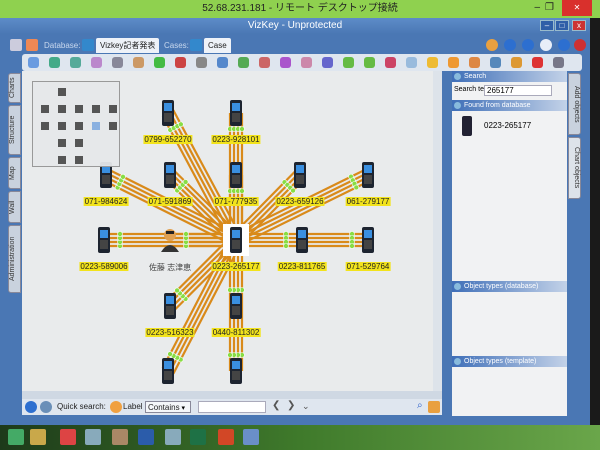  What do you see at coordinates (302, 266) in the screenshot?
I see `node-label: 0223-811765` at bounding box center [302, 266].